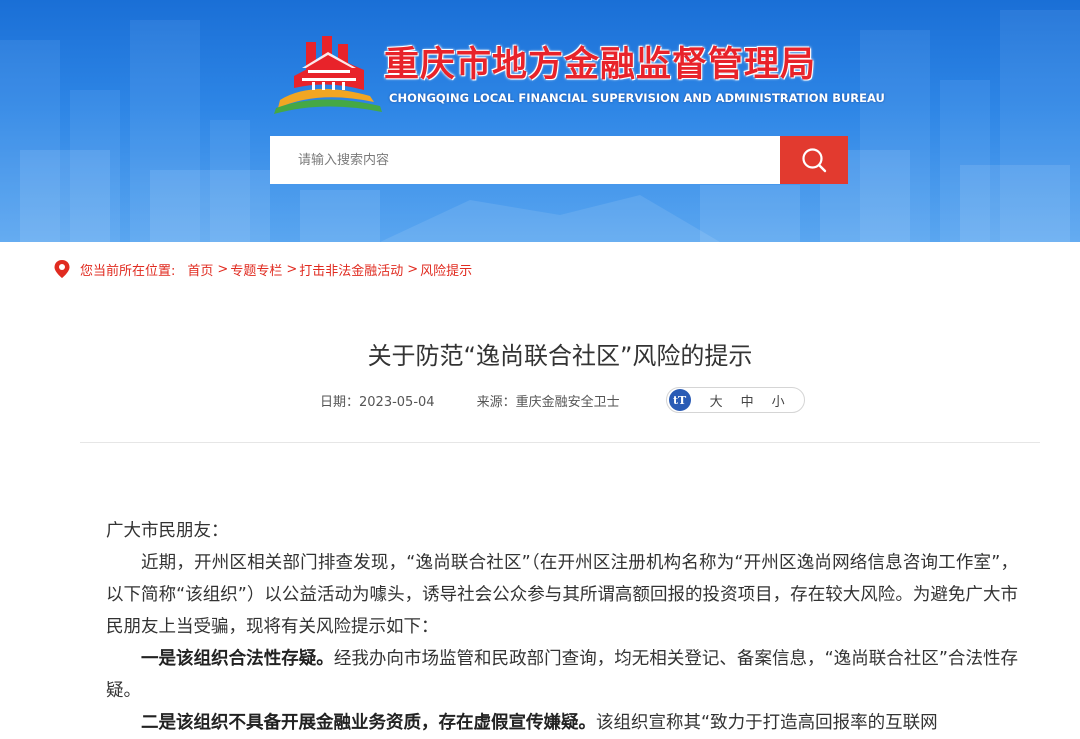 This screenshot has width=1080, height=739. Describe the element at coordinates (256, 269) in the screenshot. I see `breadcrumb-special-topics: 专题专栏` at that location.